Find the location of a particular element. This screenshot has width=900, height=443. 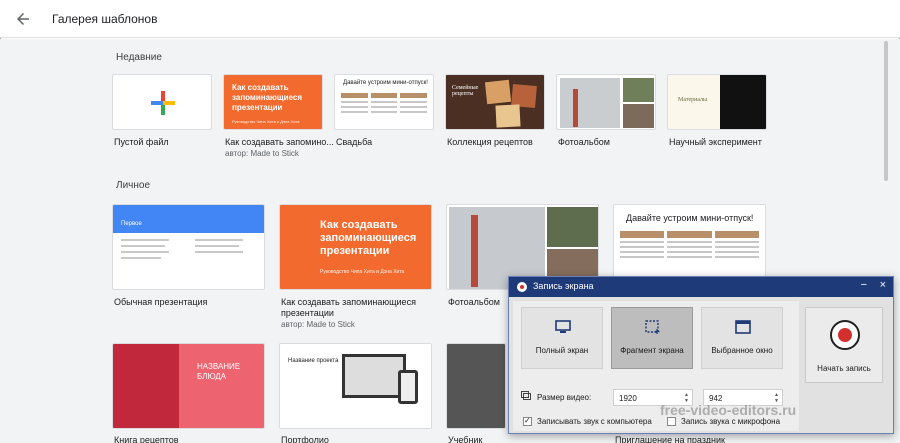

audio-mic-checkbox is located at coordinates (671, 421).